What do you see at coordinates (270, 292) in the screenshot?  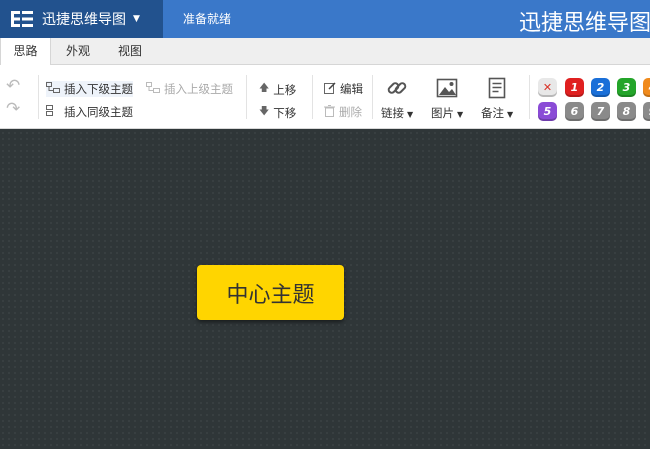 I see `central-topic-node: 中心主题` at bounding box center [270, 292].